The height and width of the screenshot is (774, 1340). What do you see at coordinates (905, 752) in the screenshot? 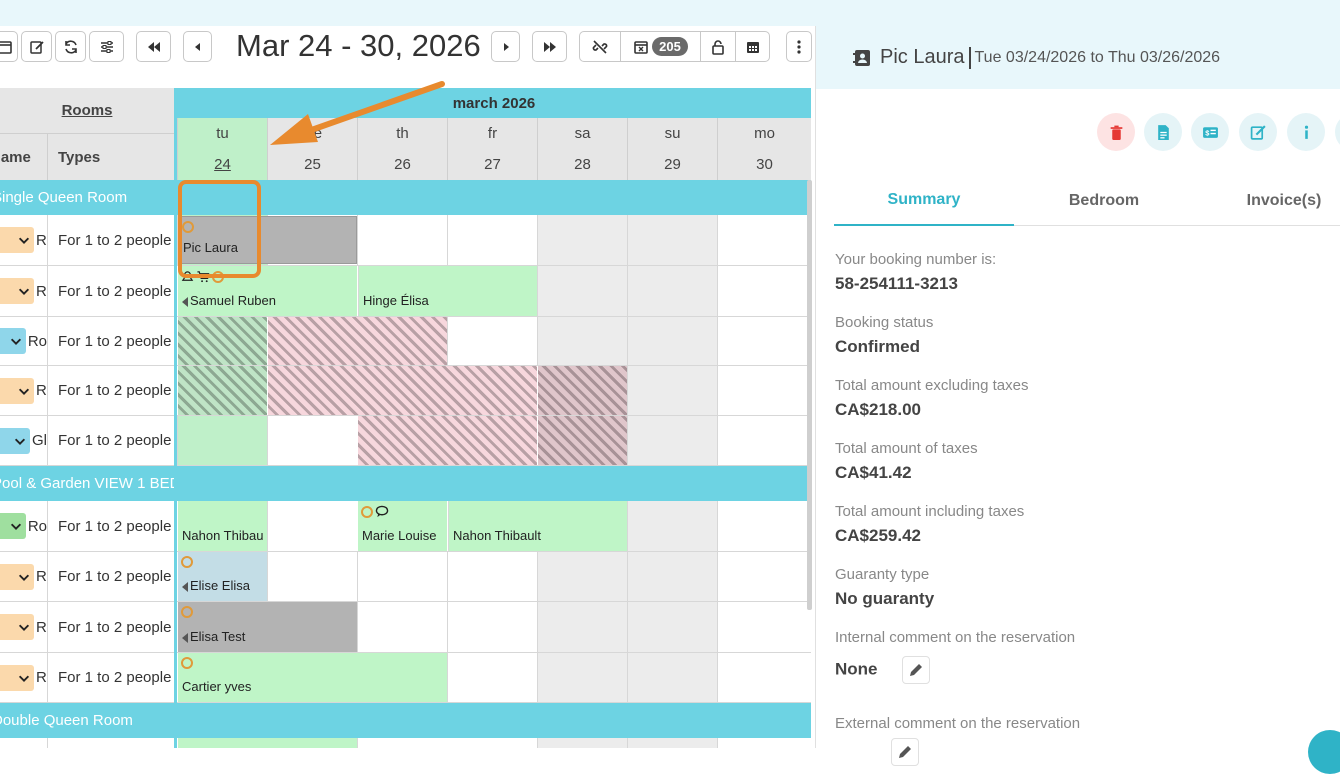
I see `edit-external-comment-button` at bounding box center [905, 752].